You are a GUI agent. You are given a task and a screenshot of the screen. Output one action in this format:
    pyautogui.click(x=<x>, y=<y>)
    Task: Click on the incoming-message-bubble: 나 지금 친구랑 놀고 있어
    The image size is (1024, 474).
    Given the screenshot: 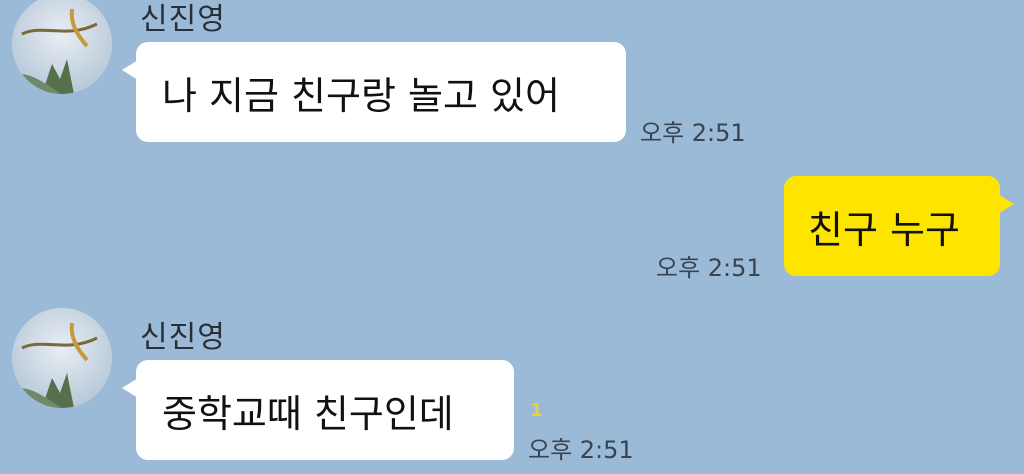 What is the action you would take?
    pyautogui.click(x=374, y=92)
    